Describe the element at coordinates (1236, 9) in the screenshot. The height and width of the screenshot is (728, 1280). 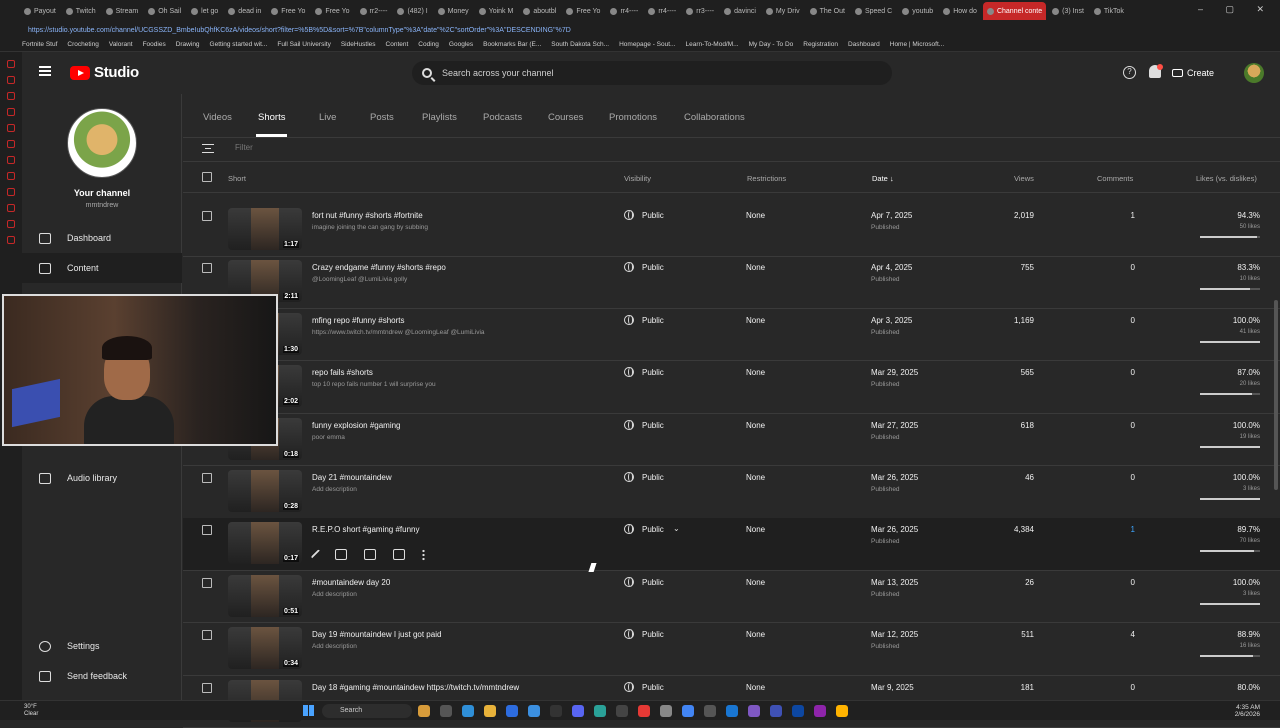
I see `window-controls: – ▢ ✕` at that location.